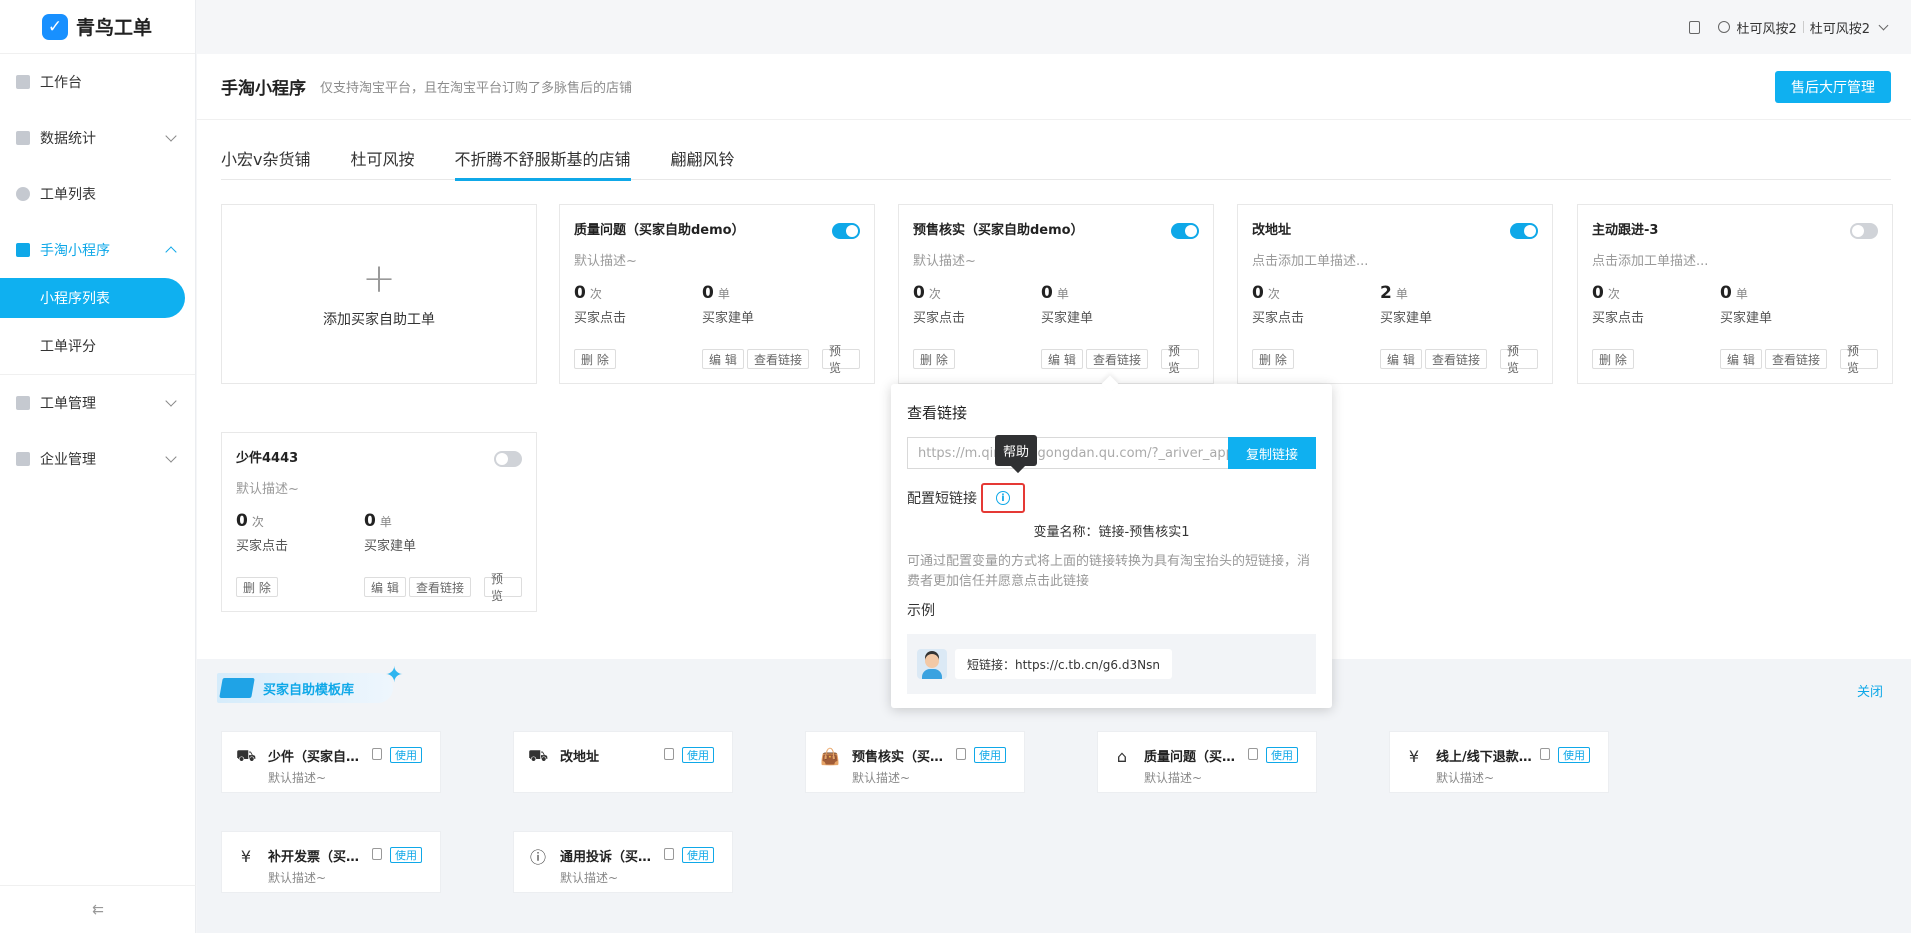 The width and height of the screenshot is (1911, 933). What do you see at coordinates (1766, 27) in the screenshot?
I see `shop-name: 杜可风按2` at bounding box center [1766, 27].